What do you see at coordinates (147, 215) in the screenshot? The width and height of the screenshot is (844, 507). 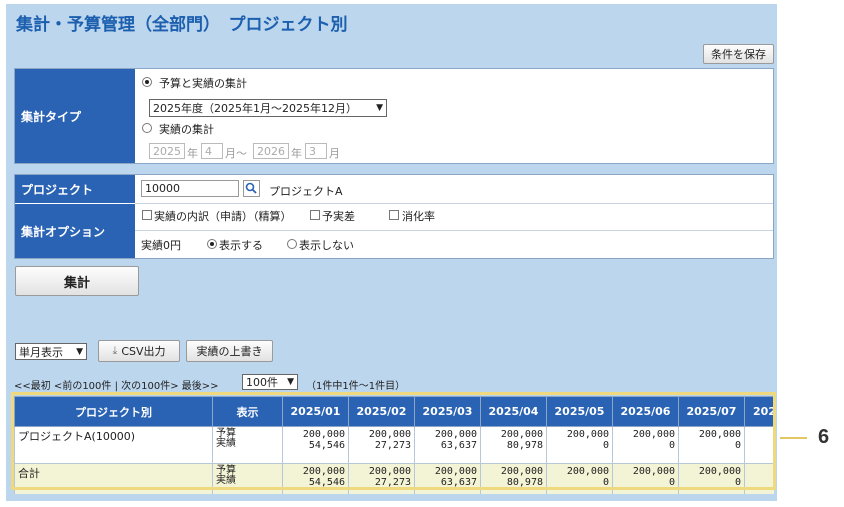 I see `breakdown-checkbox` at bounding box center [147, 215].